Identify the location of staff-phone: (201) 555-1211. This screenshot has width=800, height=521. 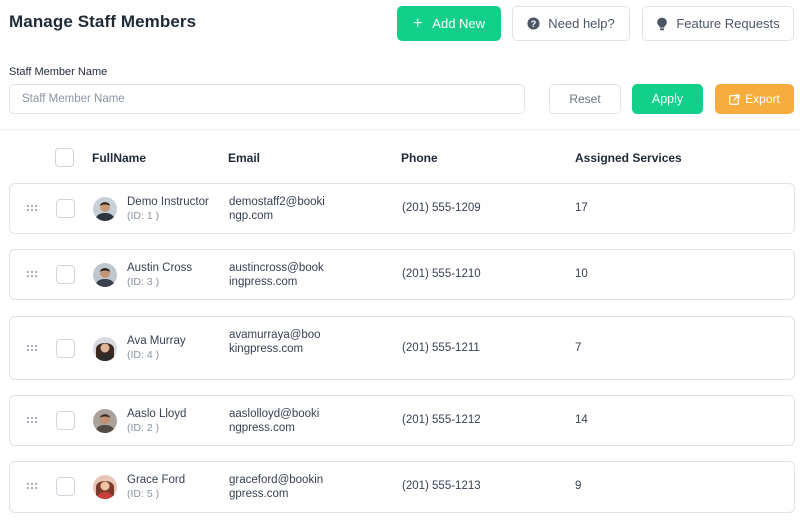
(441, 348).